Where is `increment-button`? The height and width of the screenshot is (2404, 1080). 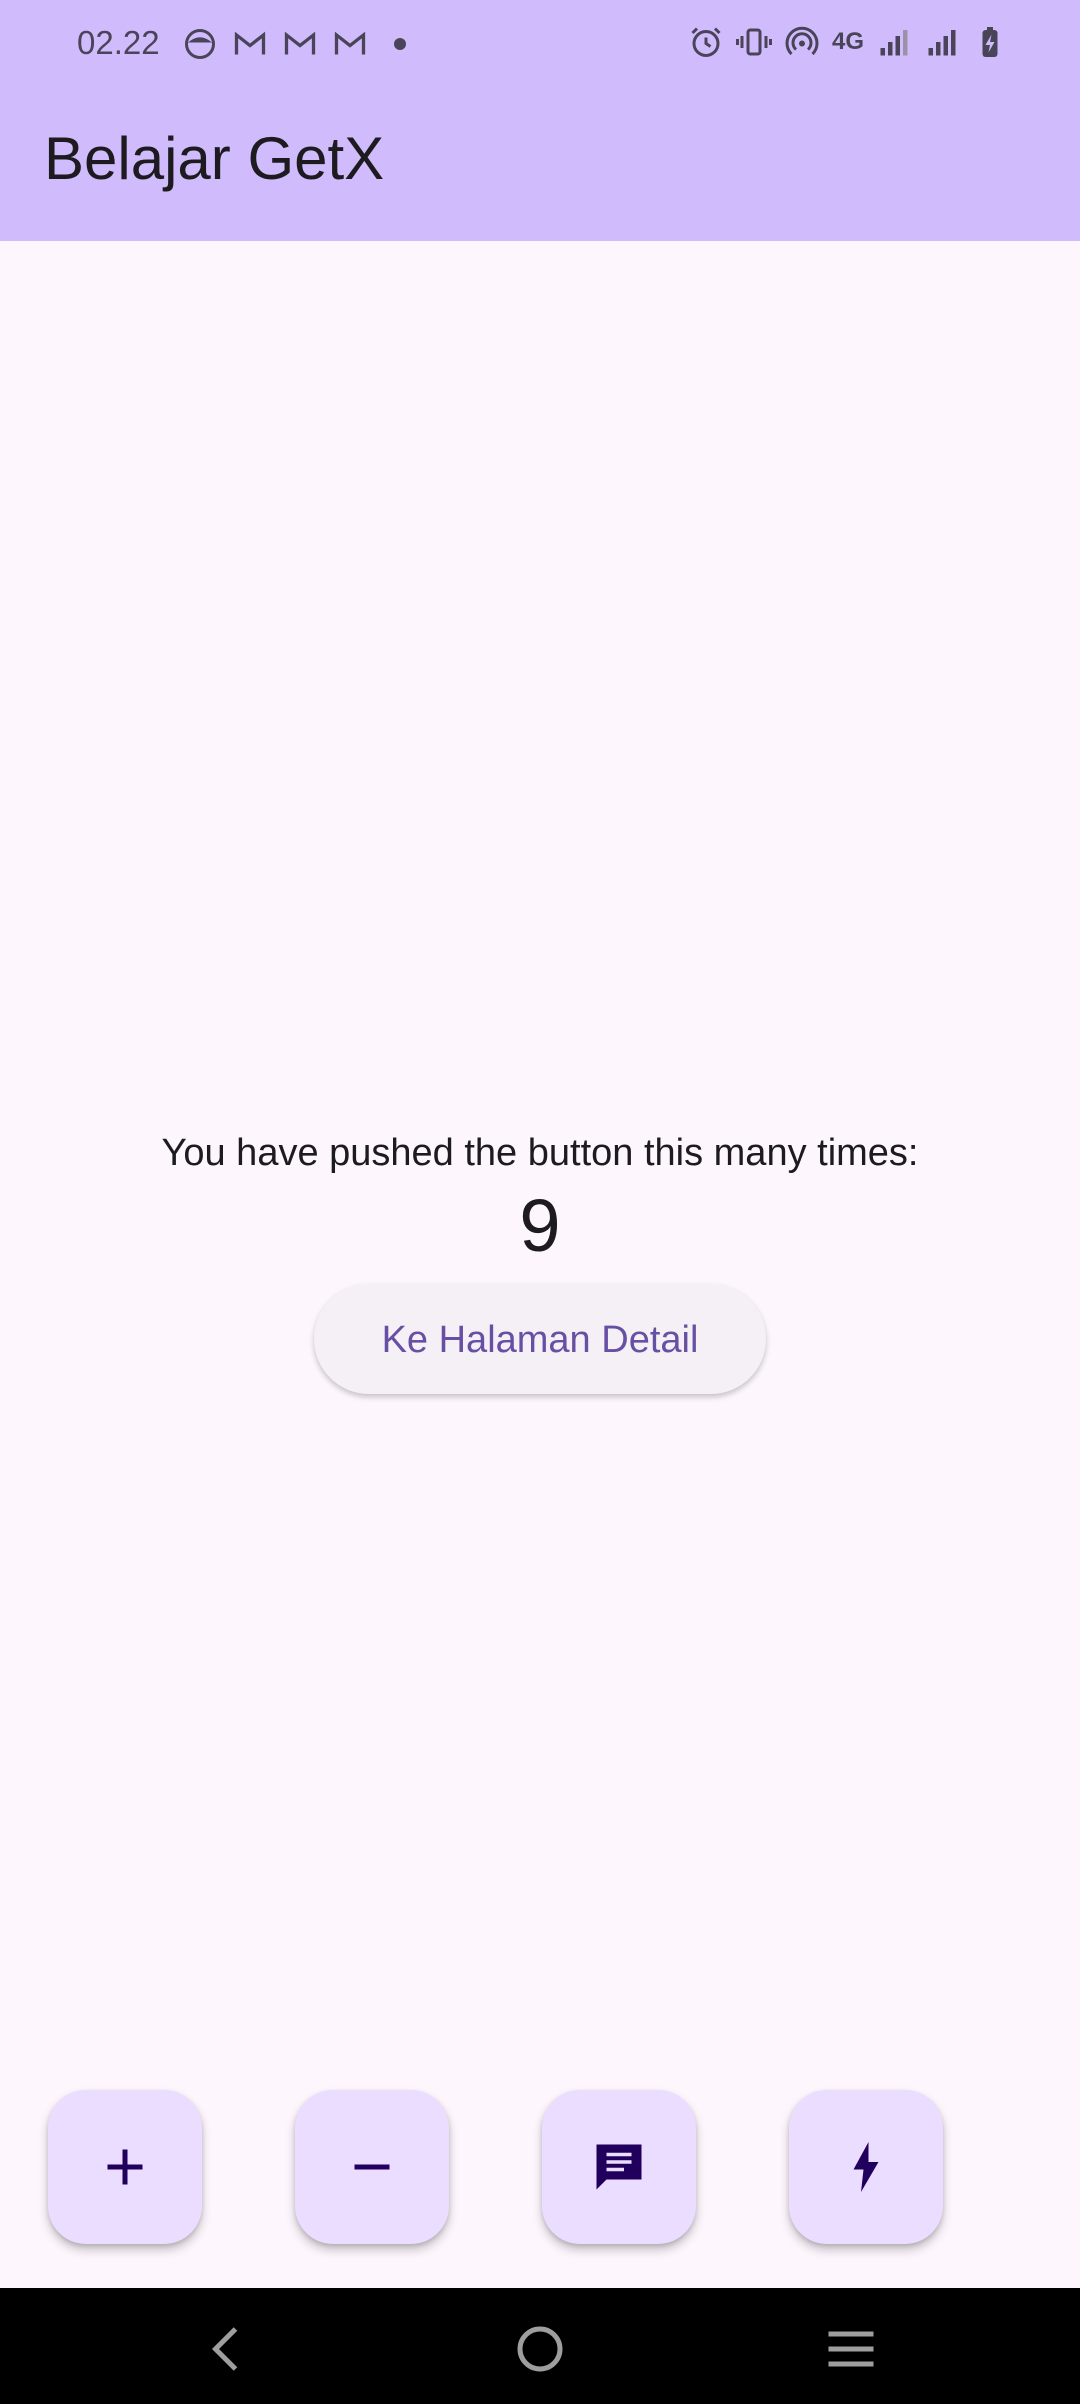 increment-button is located at coordinates (125, 2167).